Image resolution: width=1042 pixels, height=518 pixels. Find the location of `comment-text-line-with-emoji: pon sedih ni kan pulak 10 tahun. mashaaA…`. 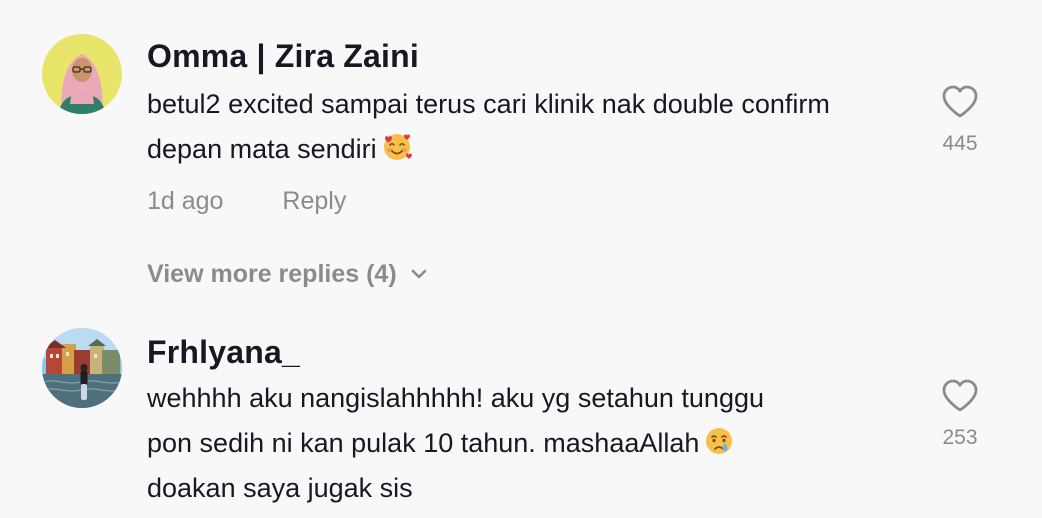

comment-text-line-with-emoji: pon sedih ni kan pulak 10 tahun. mashaaA… is located at coordinates (517, 443).